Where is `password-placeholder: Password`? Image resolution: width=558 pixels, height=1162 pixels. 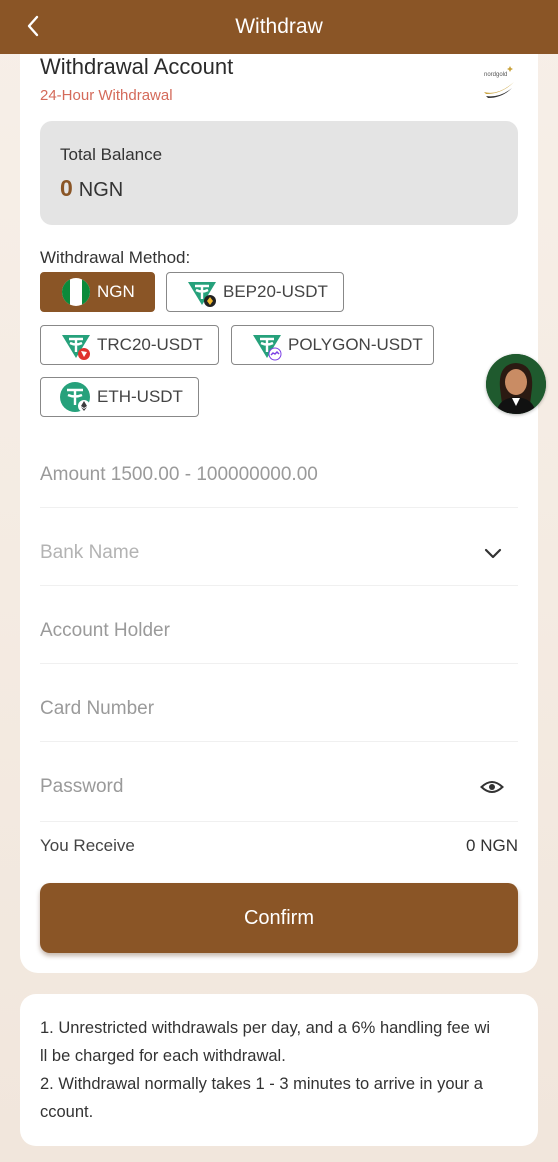 password-placeholder: Password is located at coordinates (82, 786).